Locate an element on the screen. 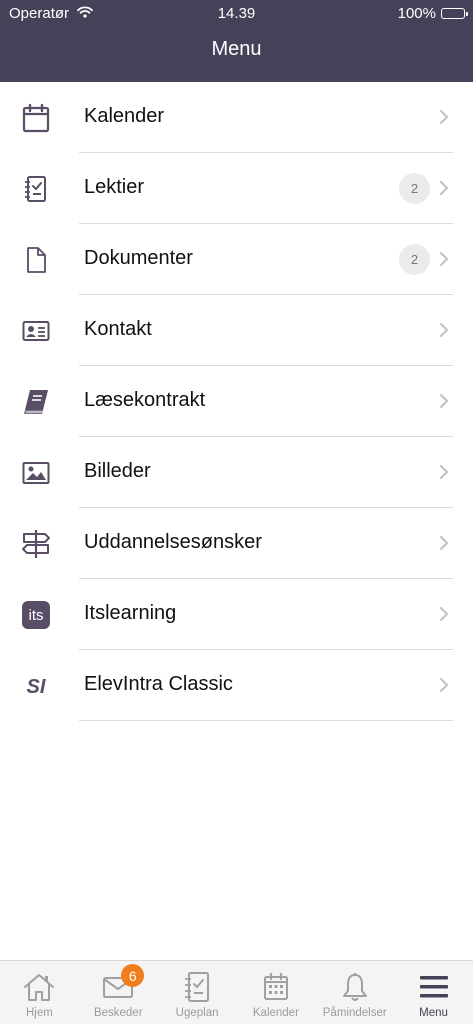 The image size is (473, 1024). menu-item-elevintra-classic: SI ElevIntra Classic is located at coordinates (236, 685).